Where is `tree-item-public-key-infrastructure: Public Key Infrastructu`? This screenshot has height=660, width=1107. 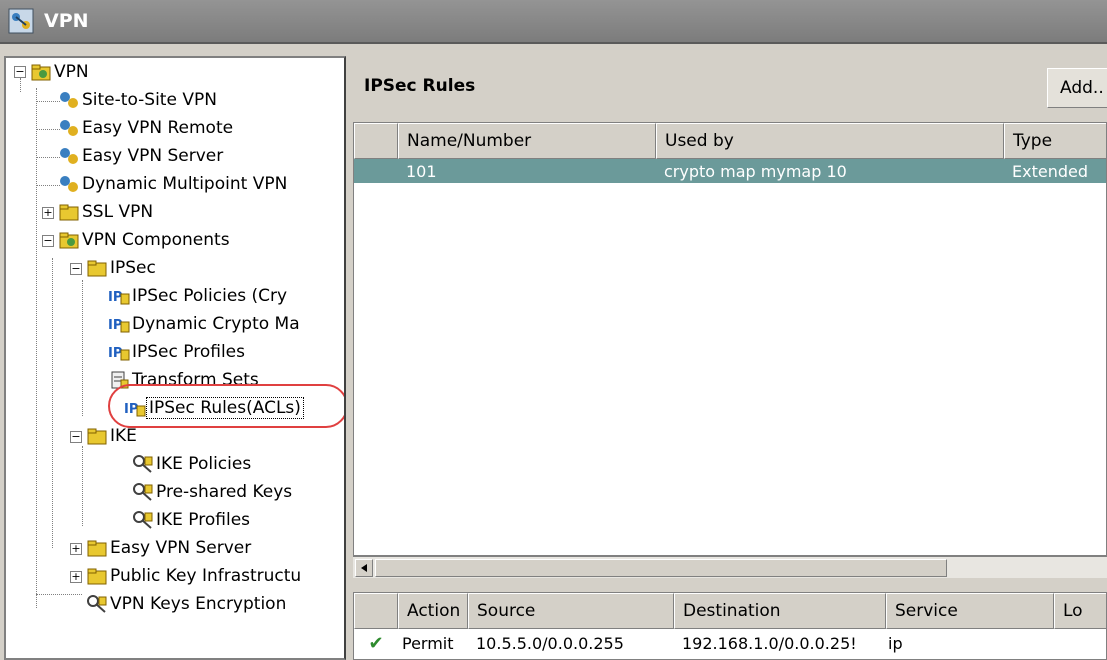
tree-item-public-key-infrastructure: Public Key Infrastructu is located at coordinates (193, 575).